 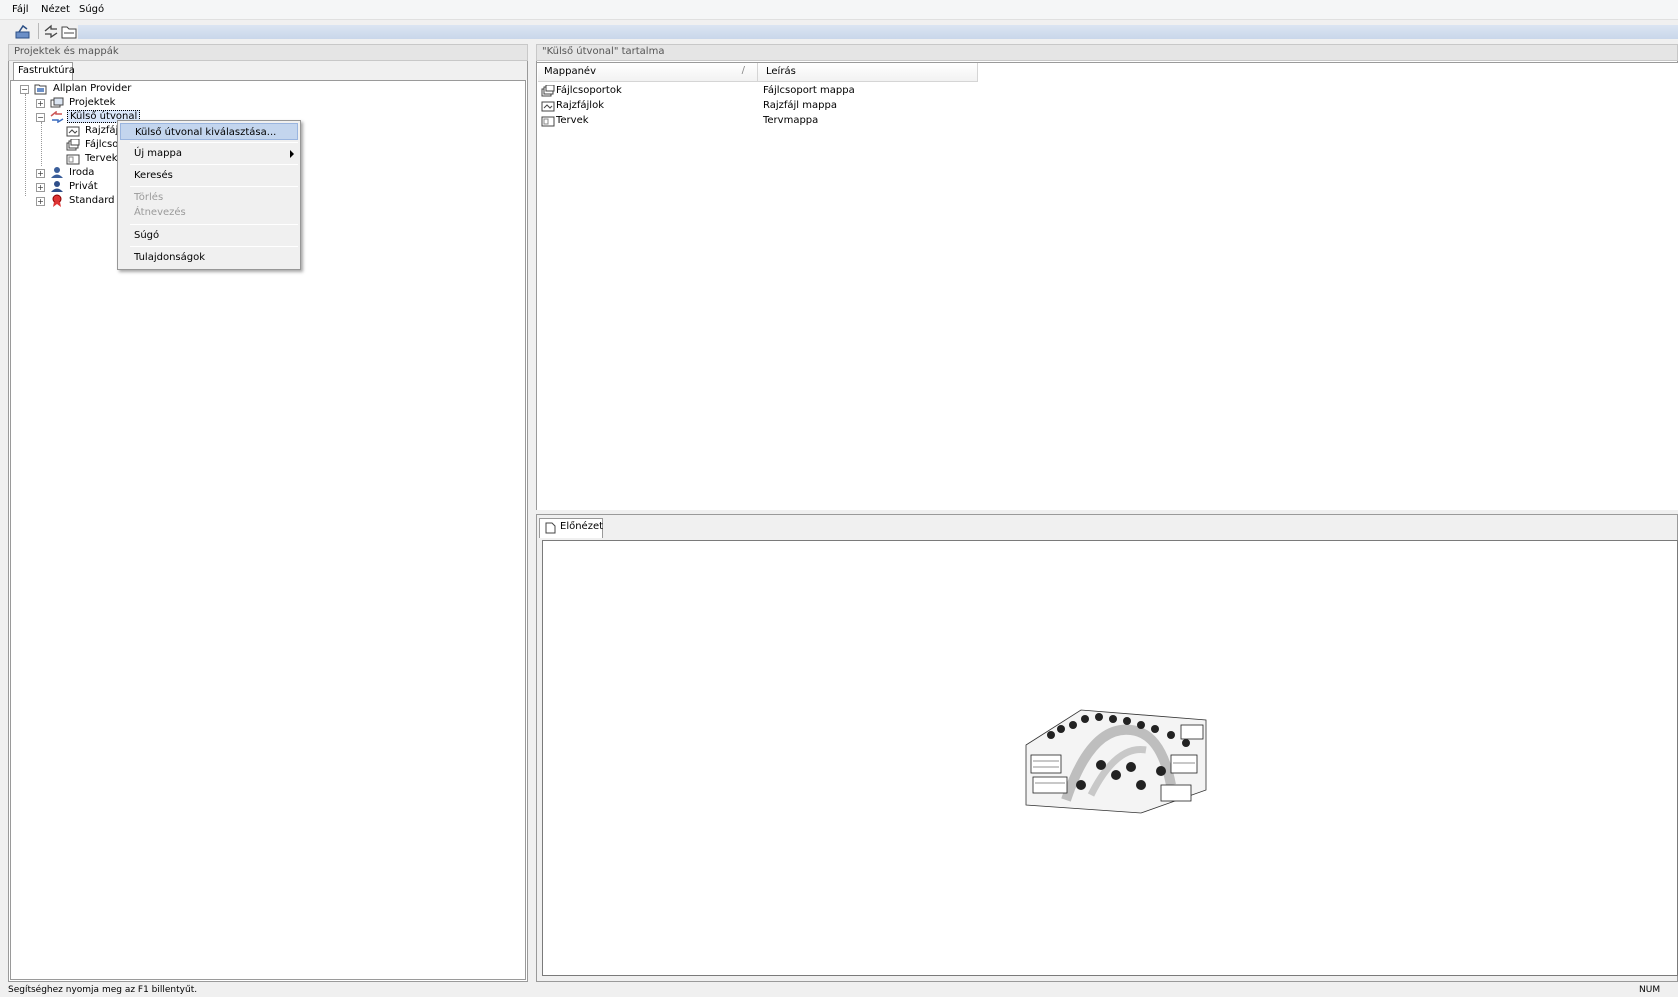 What do you see at coordinates (82, 172) in the screenshot?
I see `tree-item-label: Iroda` at bounding box center [82, 172].